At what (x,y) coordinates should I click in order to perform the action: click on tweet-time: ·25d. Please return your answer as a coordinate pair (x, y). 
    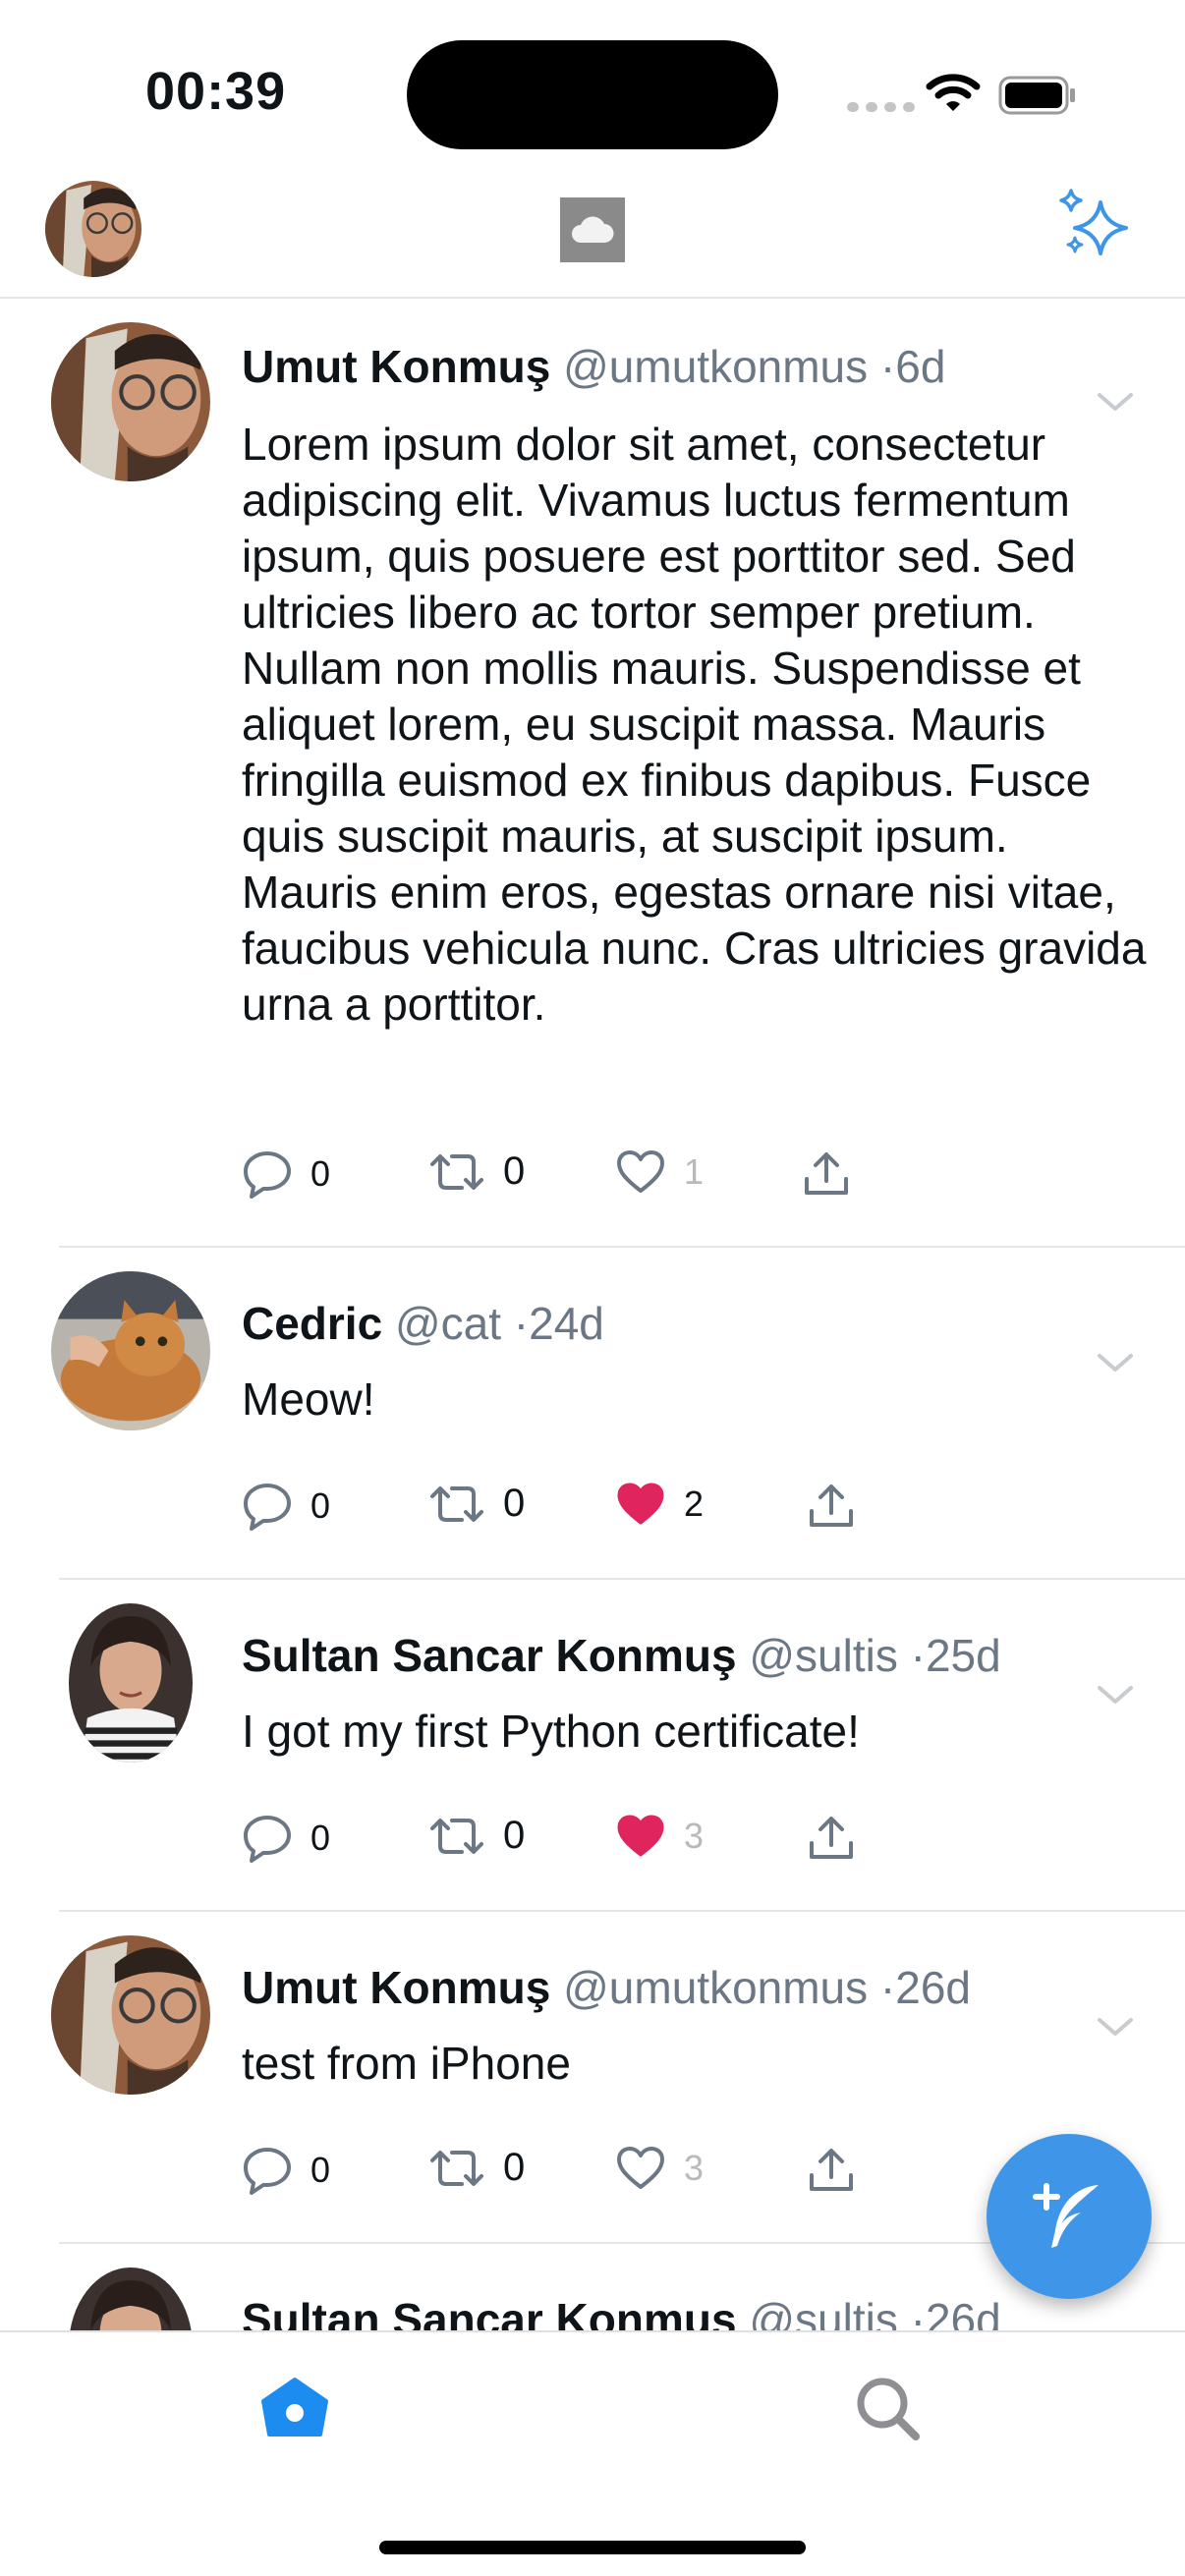
    Looking at the image, I should click on (956, 1655).